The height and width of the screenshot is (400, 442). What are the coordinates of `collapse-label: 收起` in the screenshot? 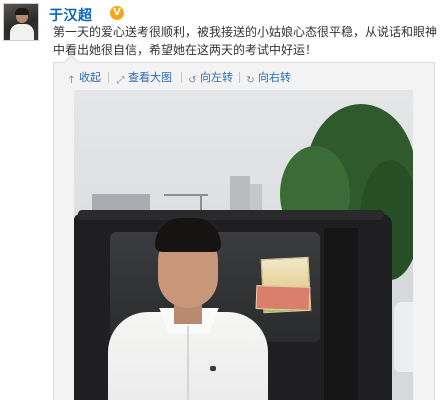 It's located at (90, 77).